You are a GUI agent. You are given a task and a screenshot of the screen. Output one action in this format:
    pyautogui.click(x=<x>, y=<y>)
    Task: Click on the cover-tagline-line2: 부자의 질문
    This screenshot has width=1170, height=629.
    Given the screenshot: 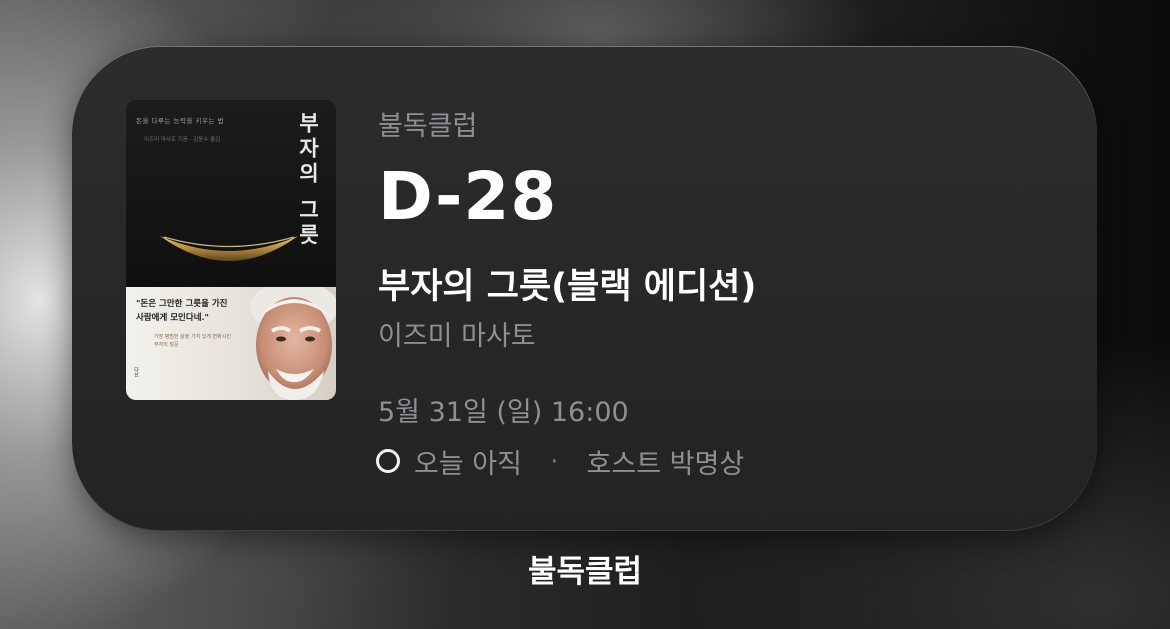 What is the action you would take?
    pyautogui.click(x=166, y=345)
    